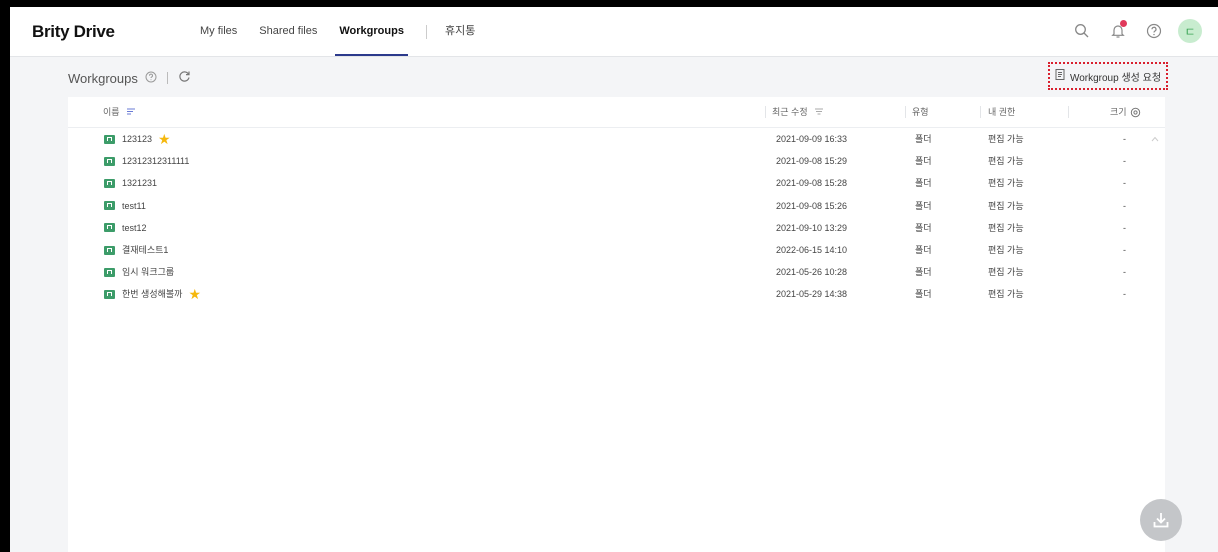 This screenshot has width=1218, height=552. I want to click on nav-my-files: My files, so click(218, 31).